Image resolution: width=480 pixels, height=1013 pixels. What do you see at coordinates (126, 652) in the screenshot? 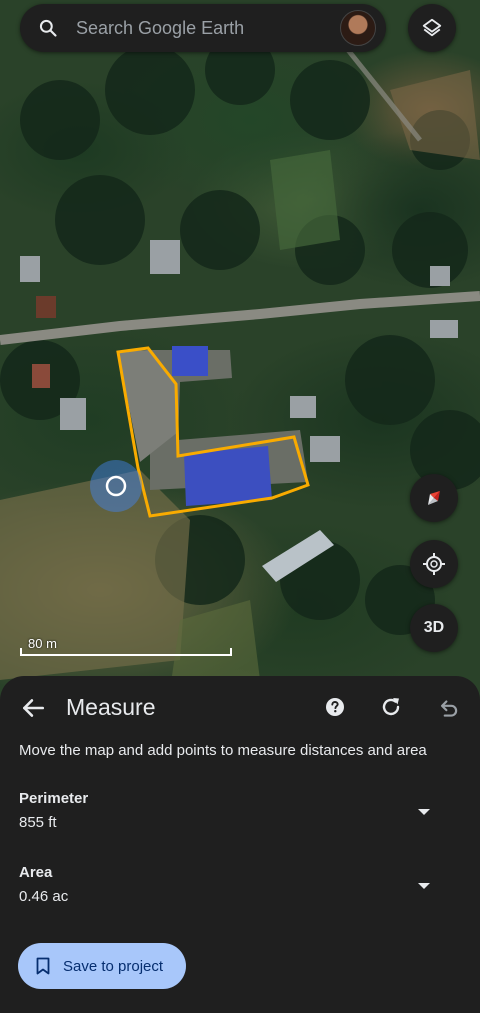
I see `scale-bar` at bounding box center [126, 652].